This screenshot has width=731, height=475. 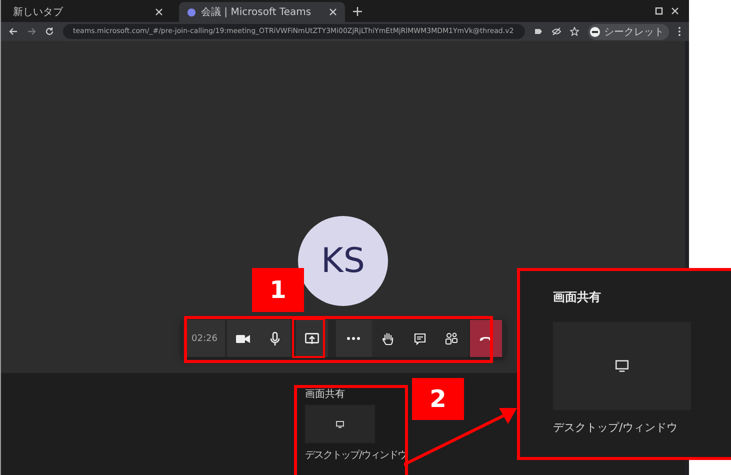 I want to click on mic-button, so click(x=274, y=339).